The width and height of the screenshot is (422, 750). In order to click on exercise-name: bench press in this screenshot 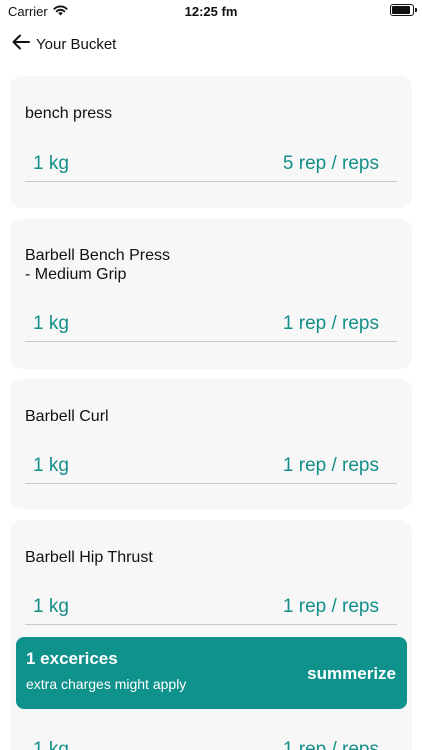, I will do `click(69, 113)`.